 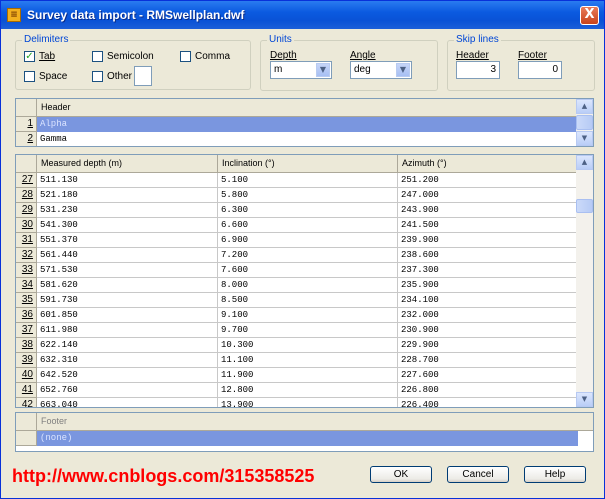 What do you see at coordinates (127, 360) in the screenshot?
I see `table-cell: 632.310` at bounding box center [127, 360].